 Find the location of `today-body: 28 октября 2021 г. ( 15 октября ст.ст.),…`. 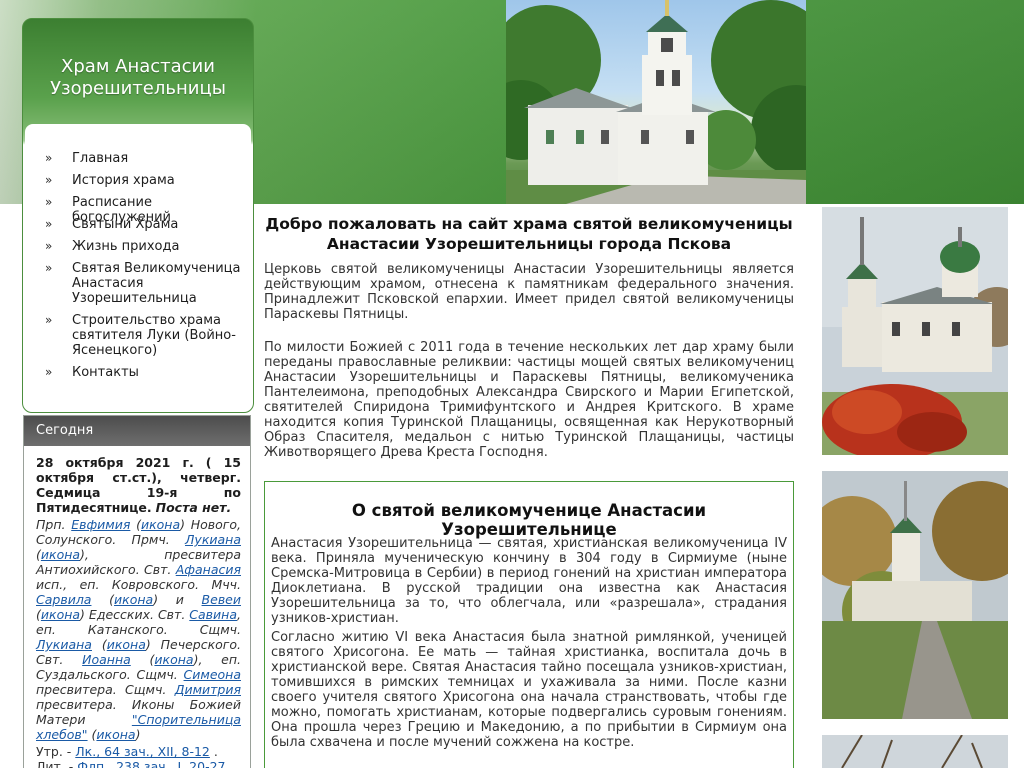

today-body: 28 октября 2021 г. ( 15 октября ст.ст.),… is located at coordinates (138, 611).